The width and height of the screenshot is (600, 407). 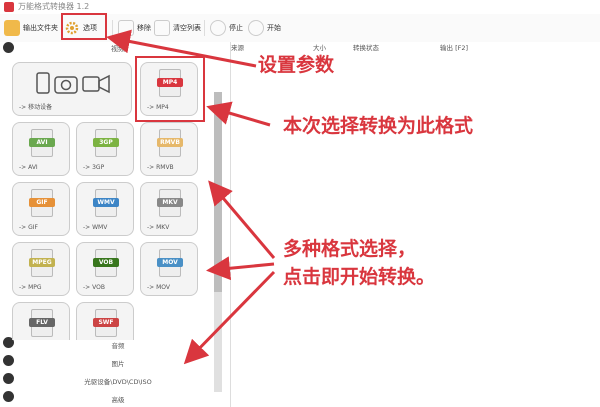 I want to click on arrow-to-mp4, so click(x=238, y=114).